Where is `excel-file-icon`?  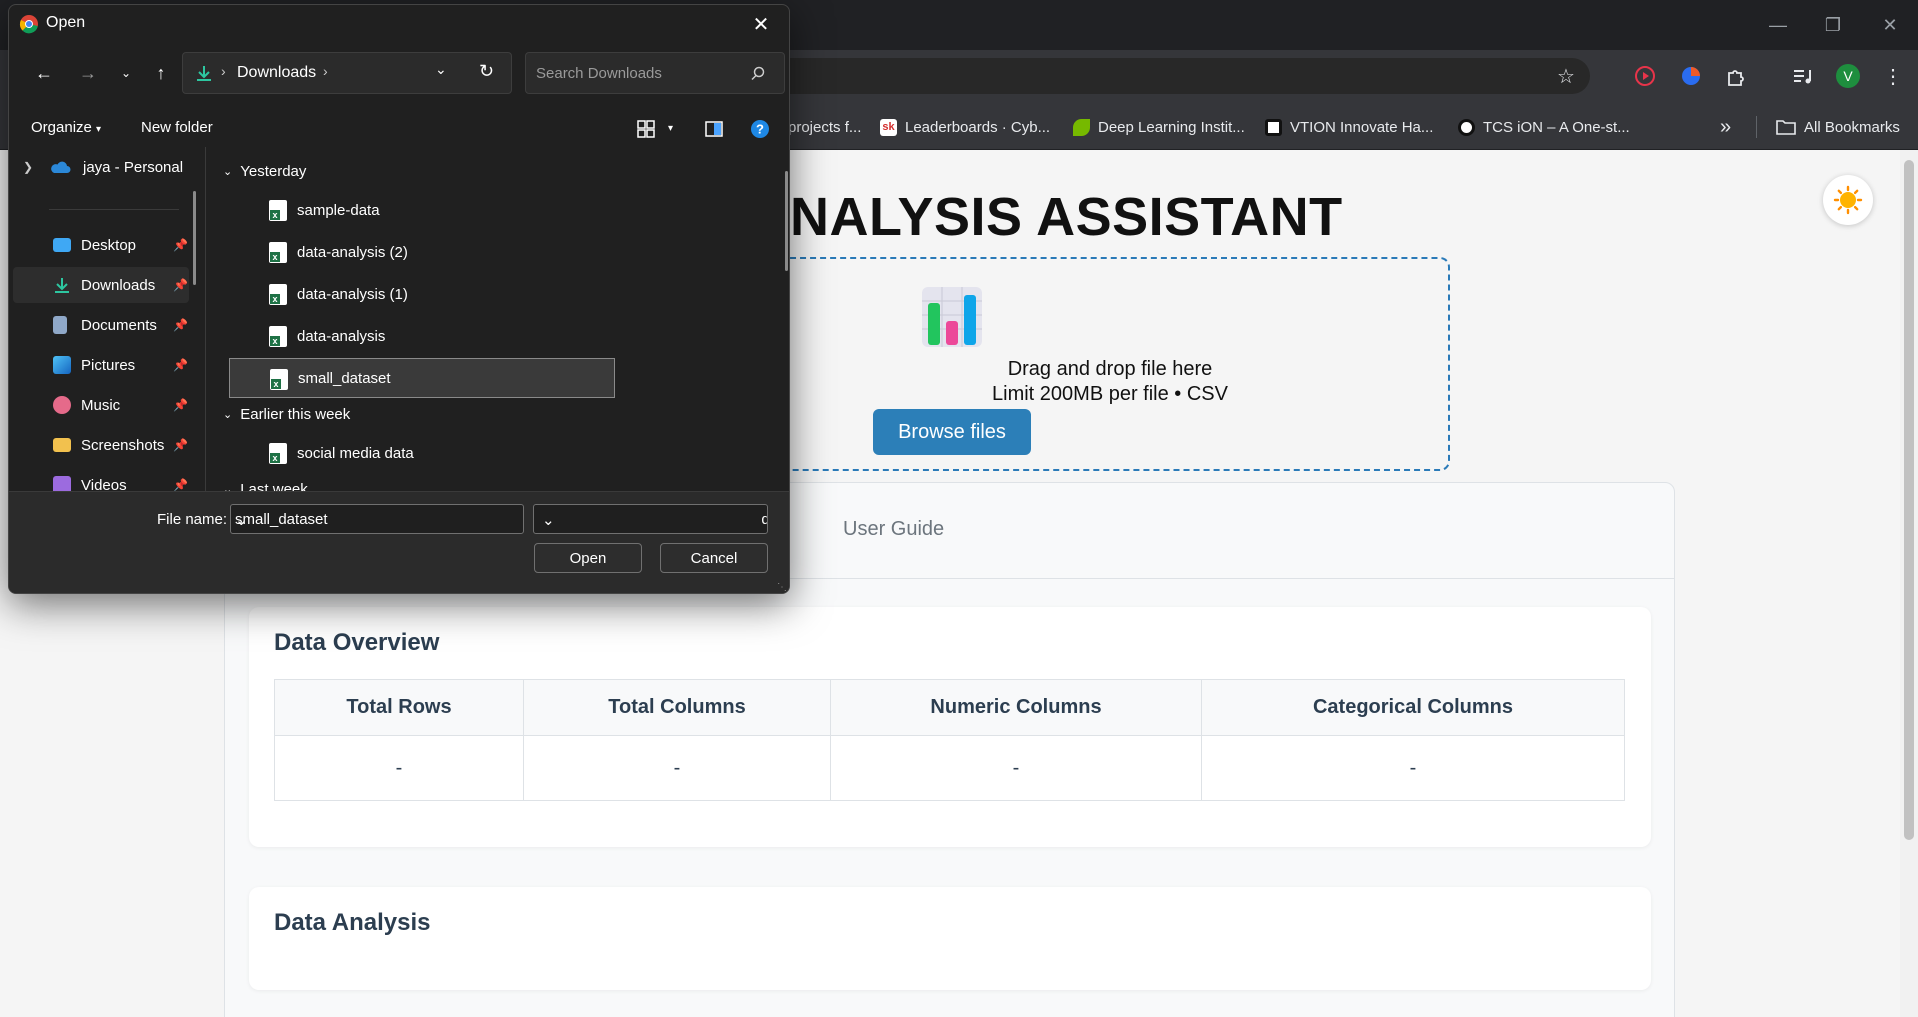
excel-file-icon is located at coordinates (278, 294).